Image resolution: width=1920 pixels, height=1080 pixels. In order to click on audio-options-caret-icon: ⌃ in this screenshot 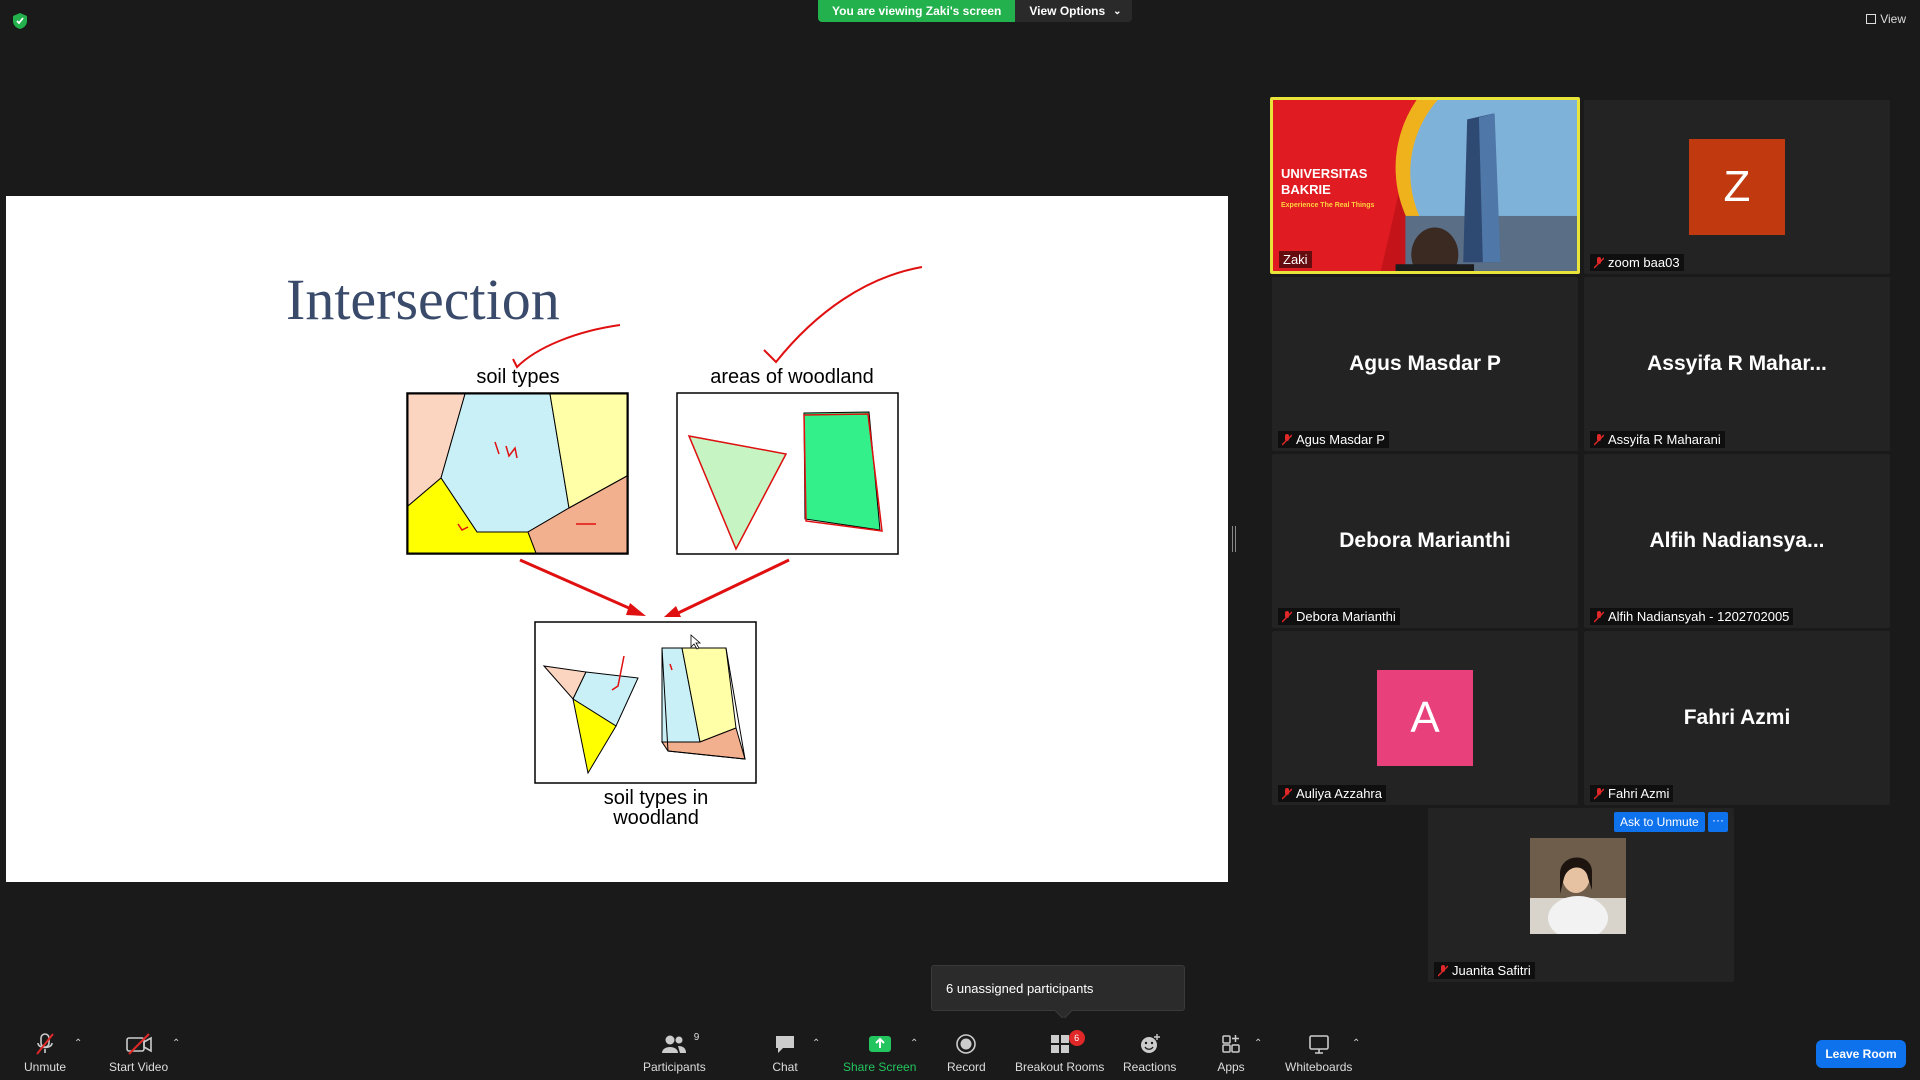, I will do `click(78, 1043)`.